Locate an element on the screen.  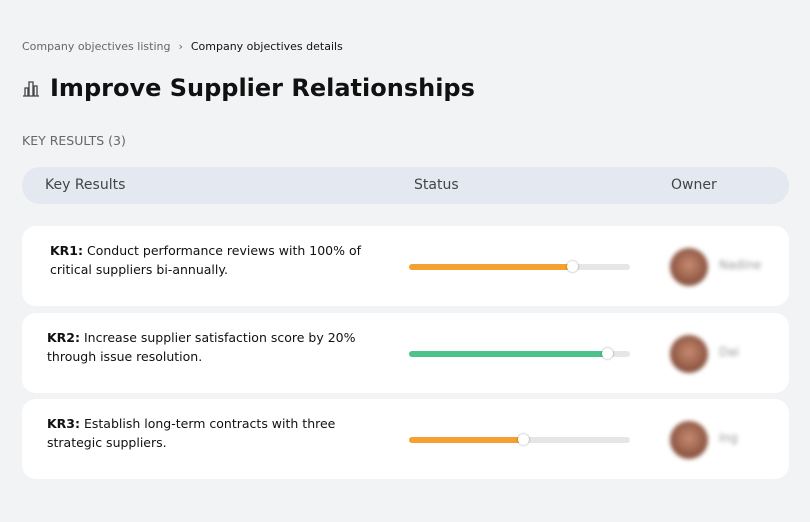
key-results-count: KEY RESULTS (3) is located at coordinates (74, 140).